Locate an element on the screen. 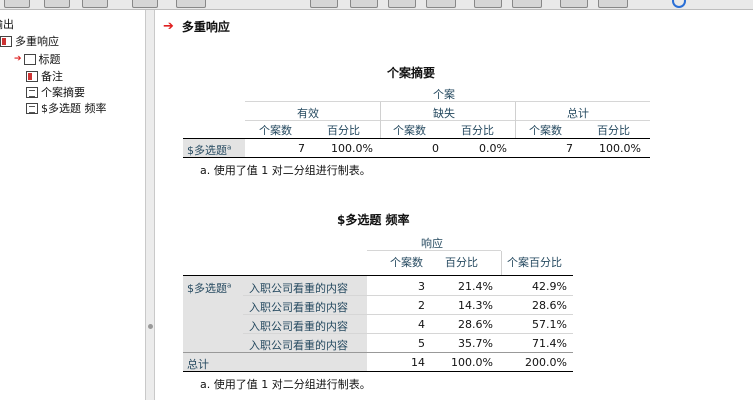  search-icon is located at coordinates (679, 4).